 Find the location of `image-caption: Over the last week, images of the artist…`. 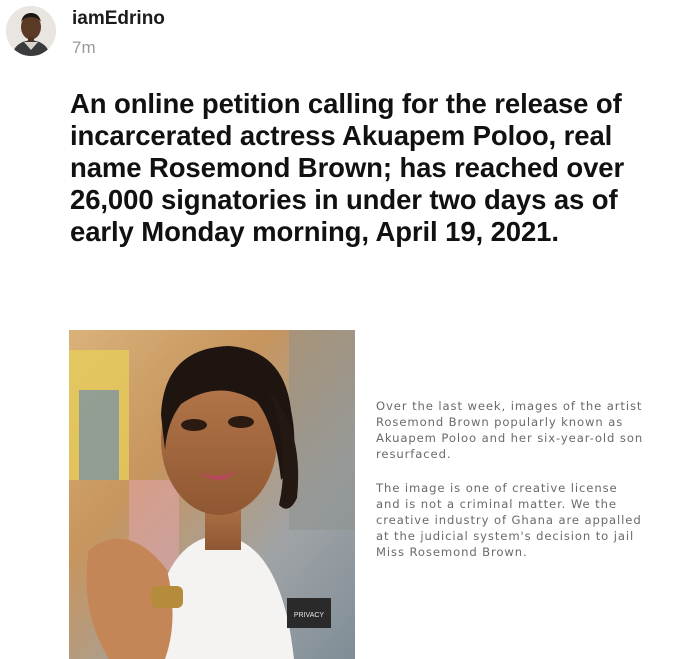

image-caption: Over the last week, images of the artist… is located at coordinates (511, 488).